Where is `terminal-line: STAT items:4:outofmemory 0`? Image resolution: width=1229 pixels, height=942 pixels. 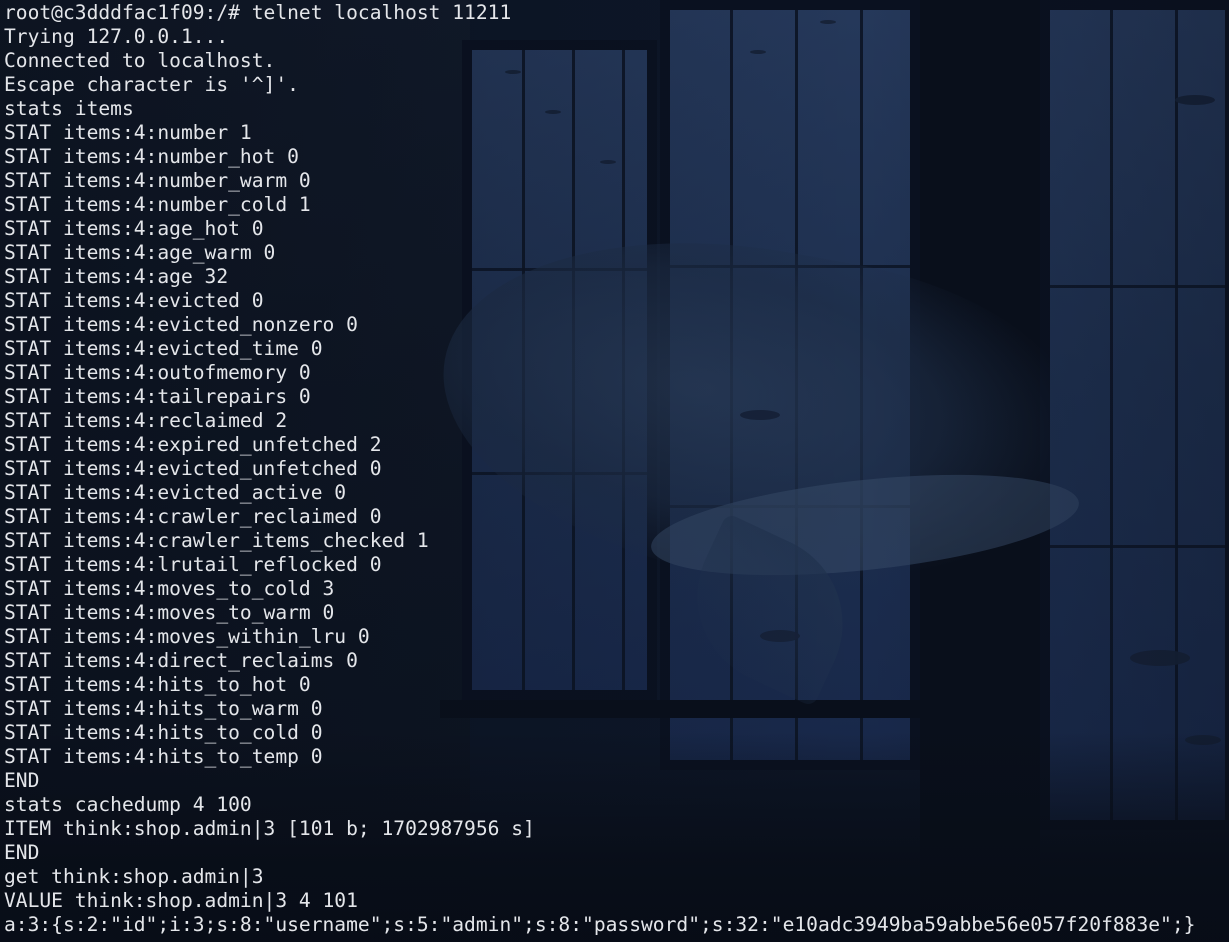 terminal-line: STAT items:4:outofmemory 0 is located at coordinates (157, 372).